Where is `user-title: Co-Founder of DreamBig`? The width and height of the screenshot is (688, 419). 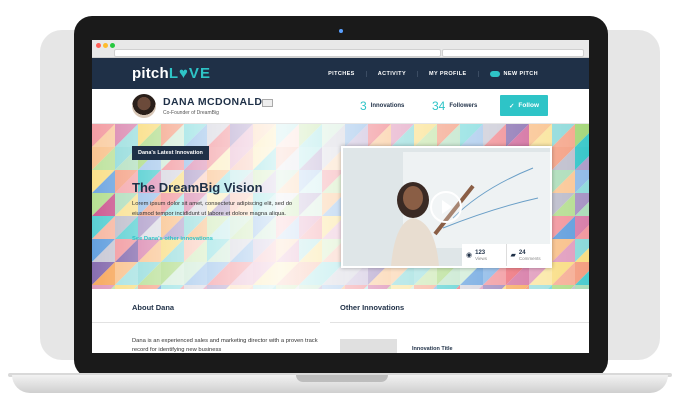
user-title: Co-Founder of DreamBig is located at coordinates (191, 113).